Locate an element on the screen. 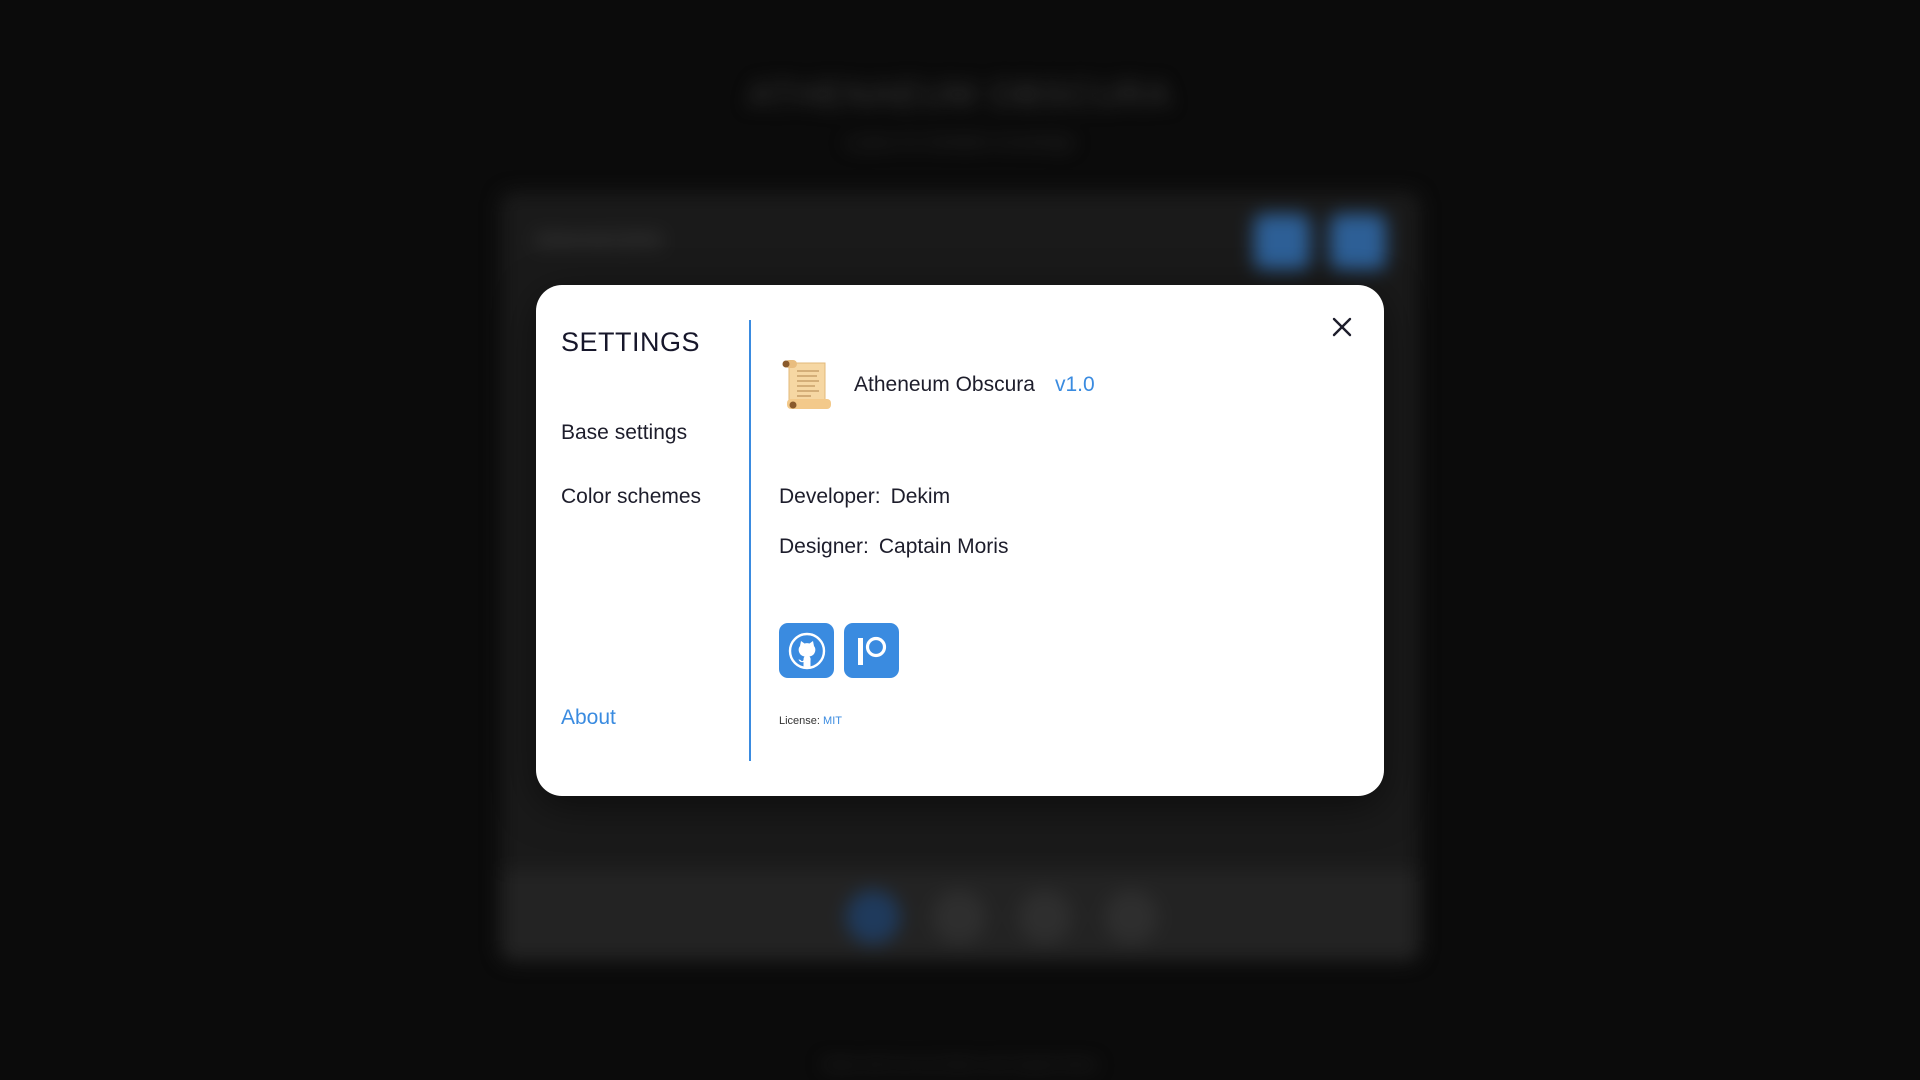 This screenshot has height=1080, width=1920. bg-app-title: ATHENAEUM OBSCURA is located at coordinates (960, 95).